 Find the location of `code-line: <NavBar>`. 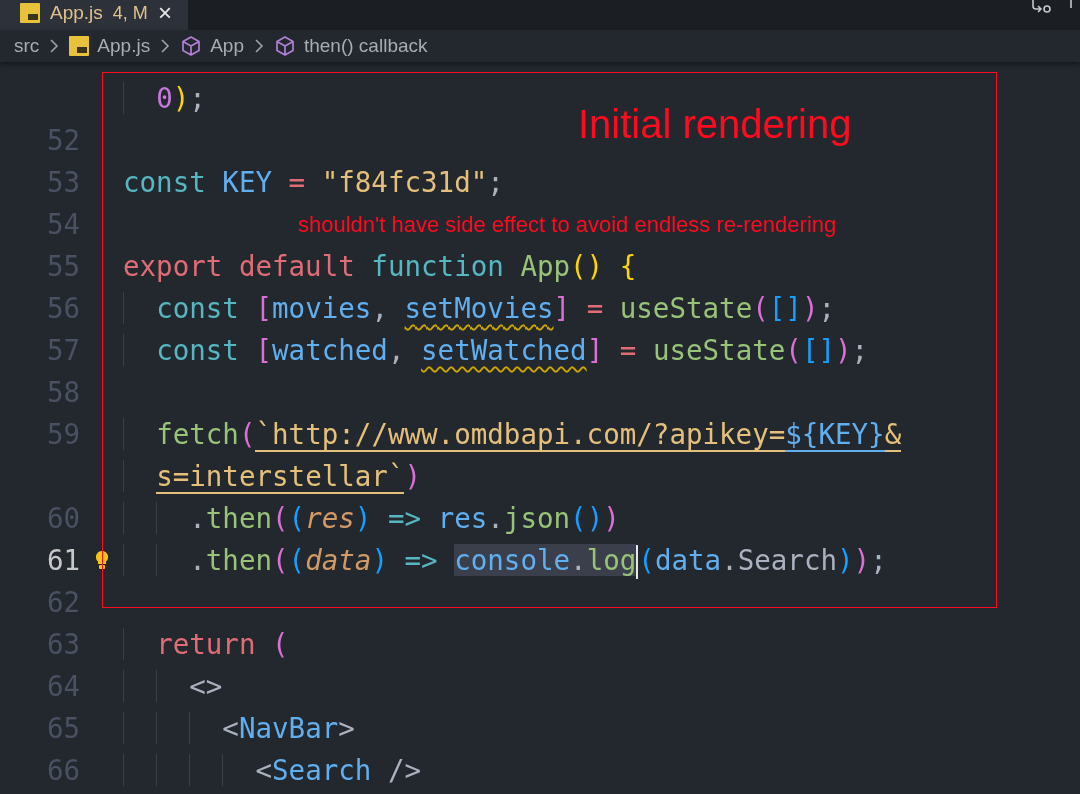

code-line: <NavBar> is located at coordinates (239, 728).